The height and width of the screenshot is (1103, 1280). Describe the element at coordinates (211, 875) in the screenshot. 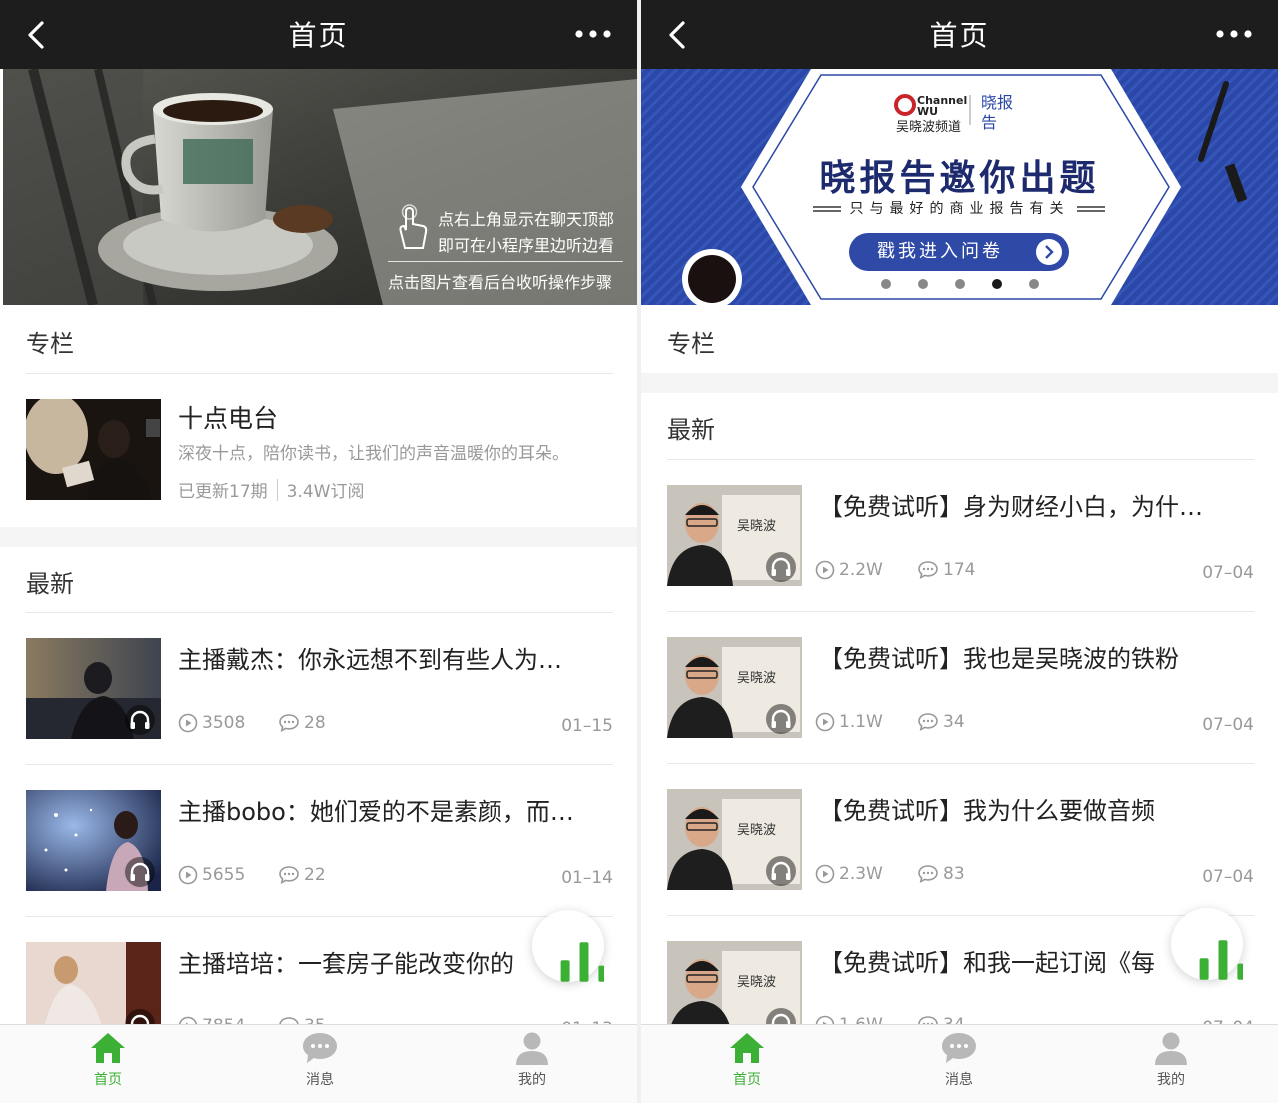

I see `play-count: 5655` at that location.